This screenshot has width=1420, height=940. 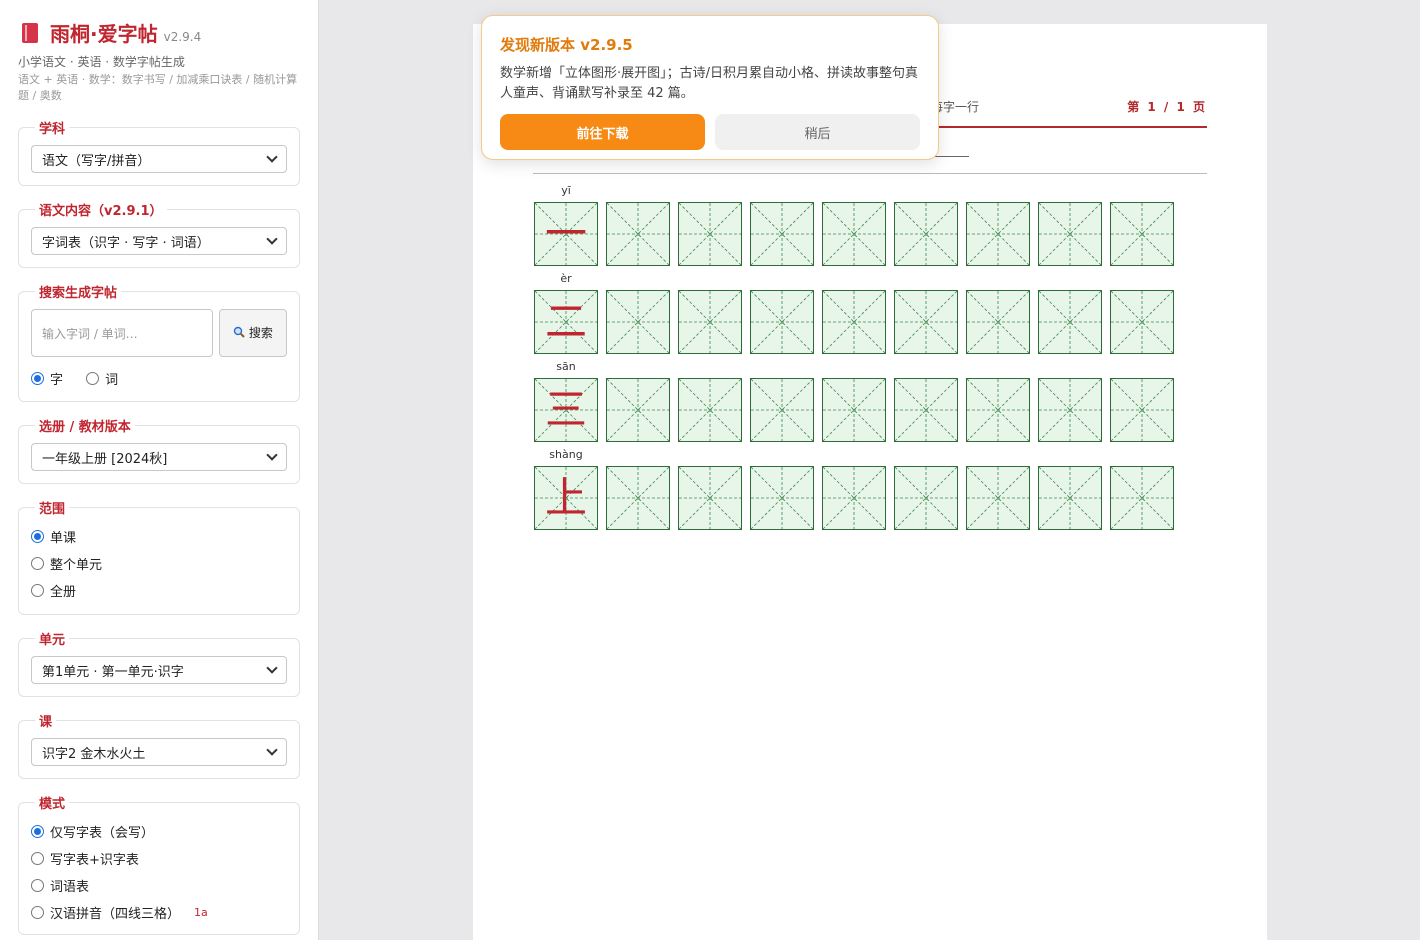 What do you see at coordinates (253, 333) in the screenshot?
I see `search-button: 搜索` at bounding box center [253, 333].